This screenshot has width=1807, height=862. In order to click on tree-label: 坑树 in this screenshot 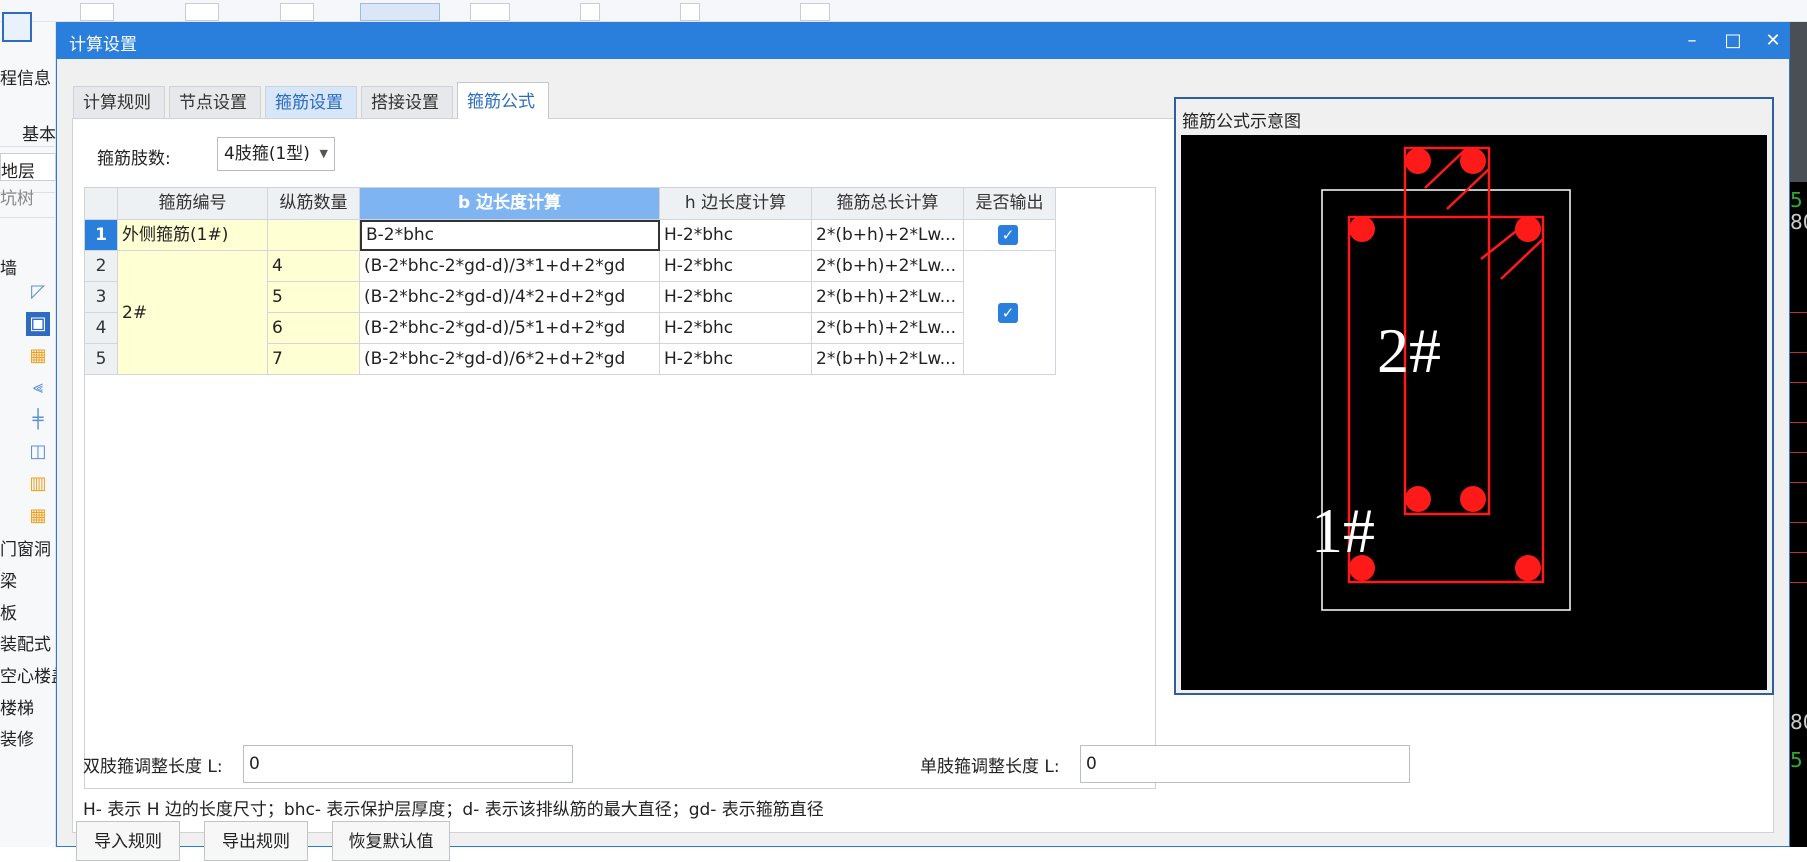, I will do `click(17, 196)`.